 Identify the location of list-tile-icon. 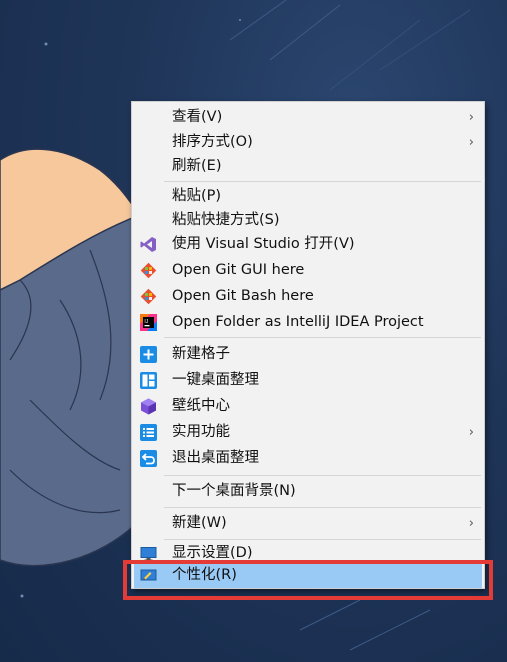
(148, 432).